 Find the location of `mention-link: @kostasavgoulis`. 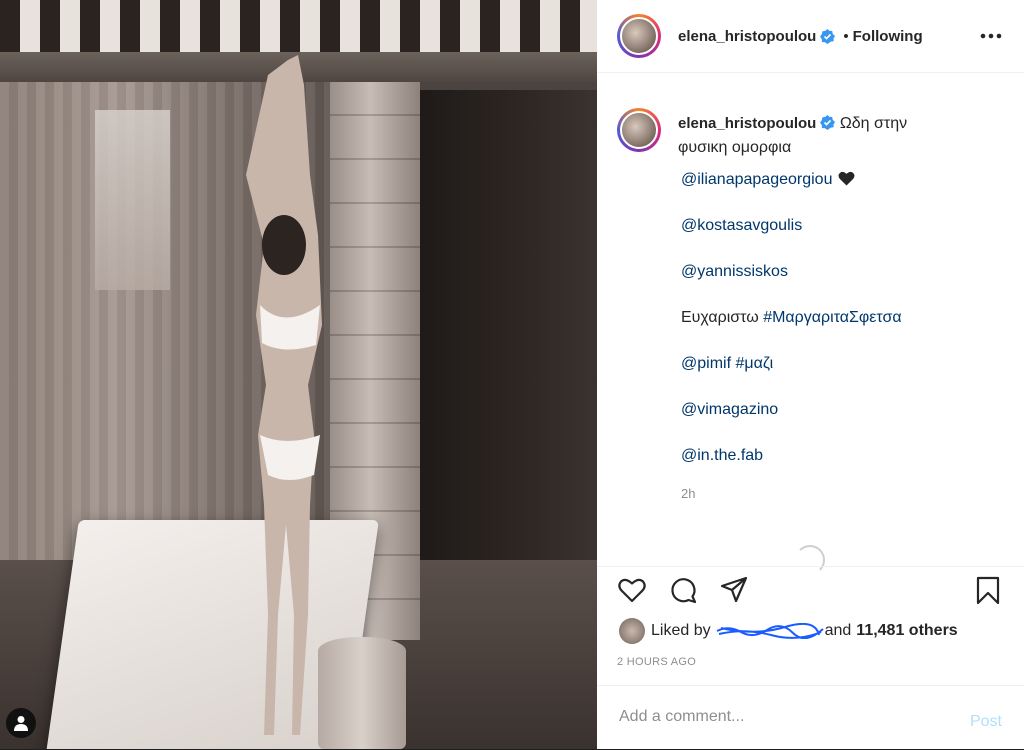

mention-link: @kostasavgoulis is located at coordinates (741, 225).